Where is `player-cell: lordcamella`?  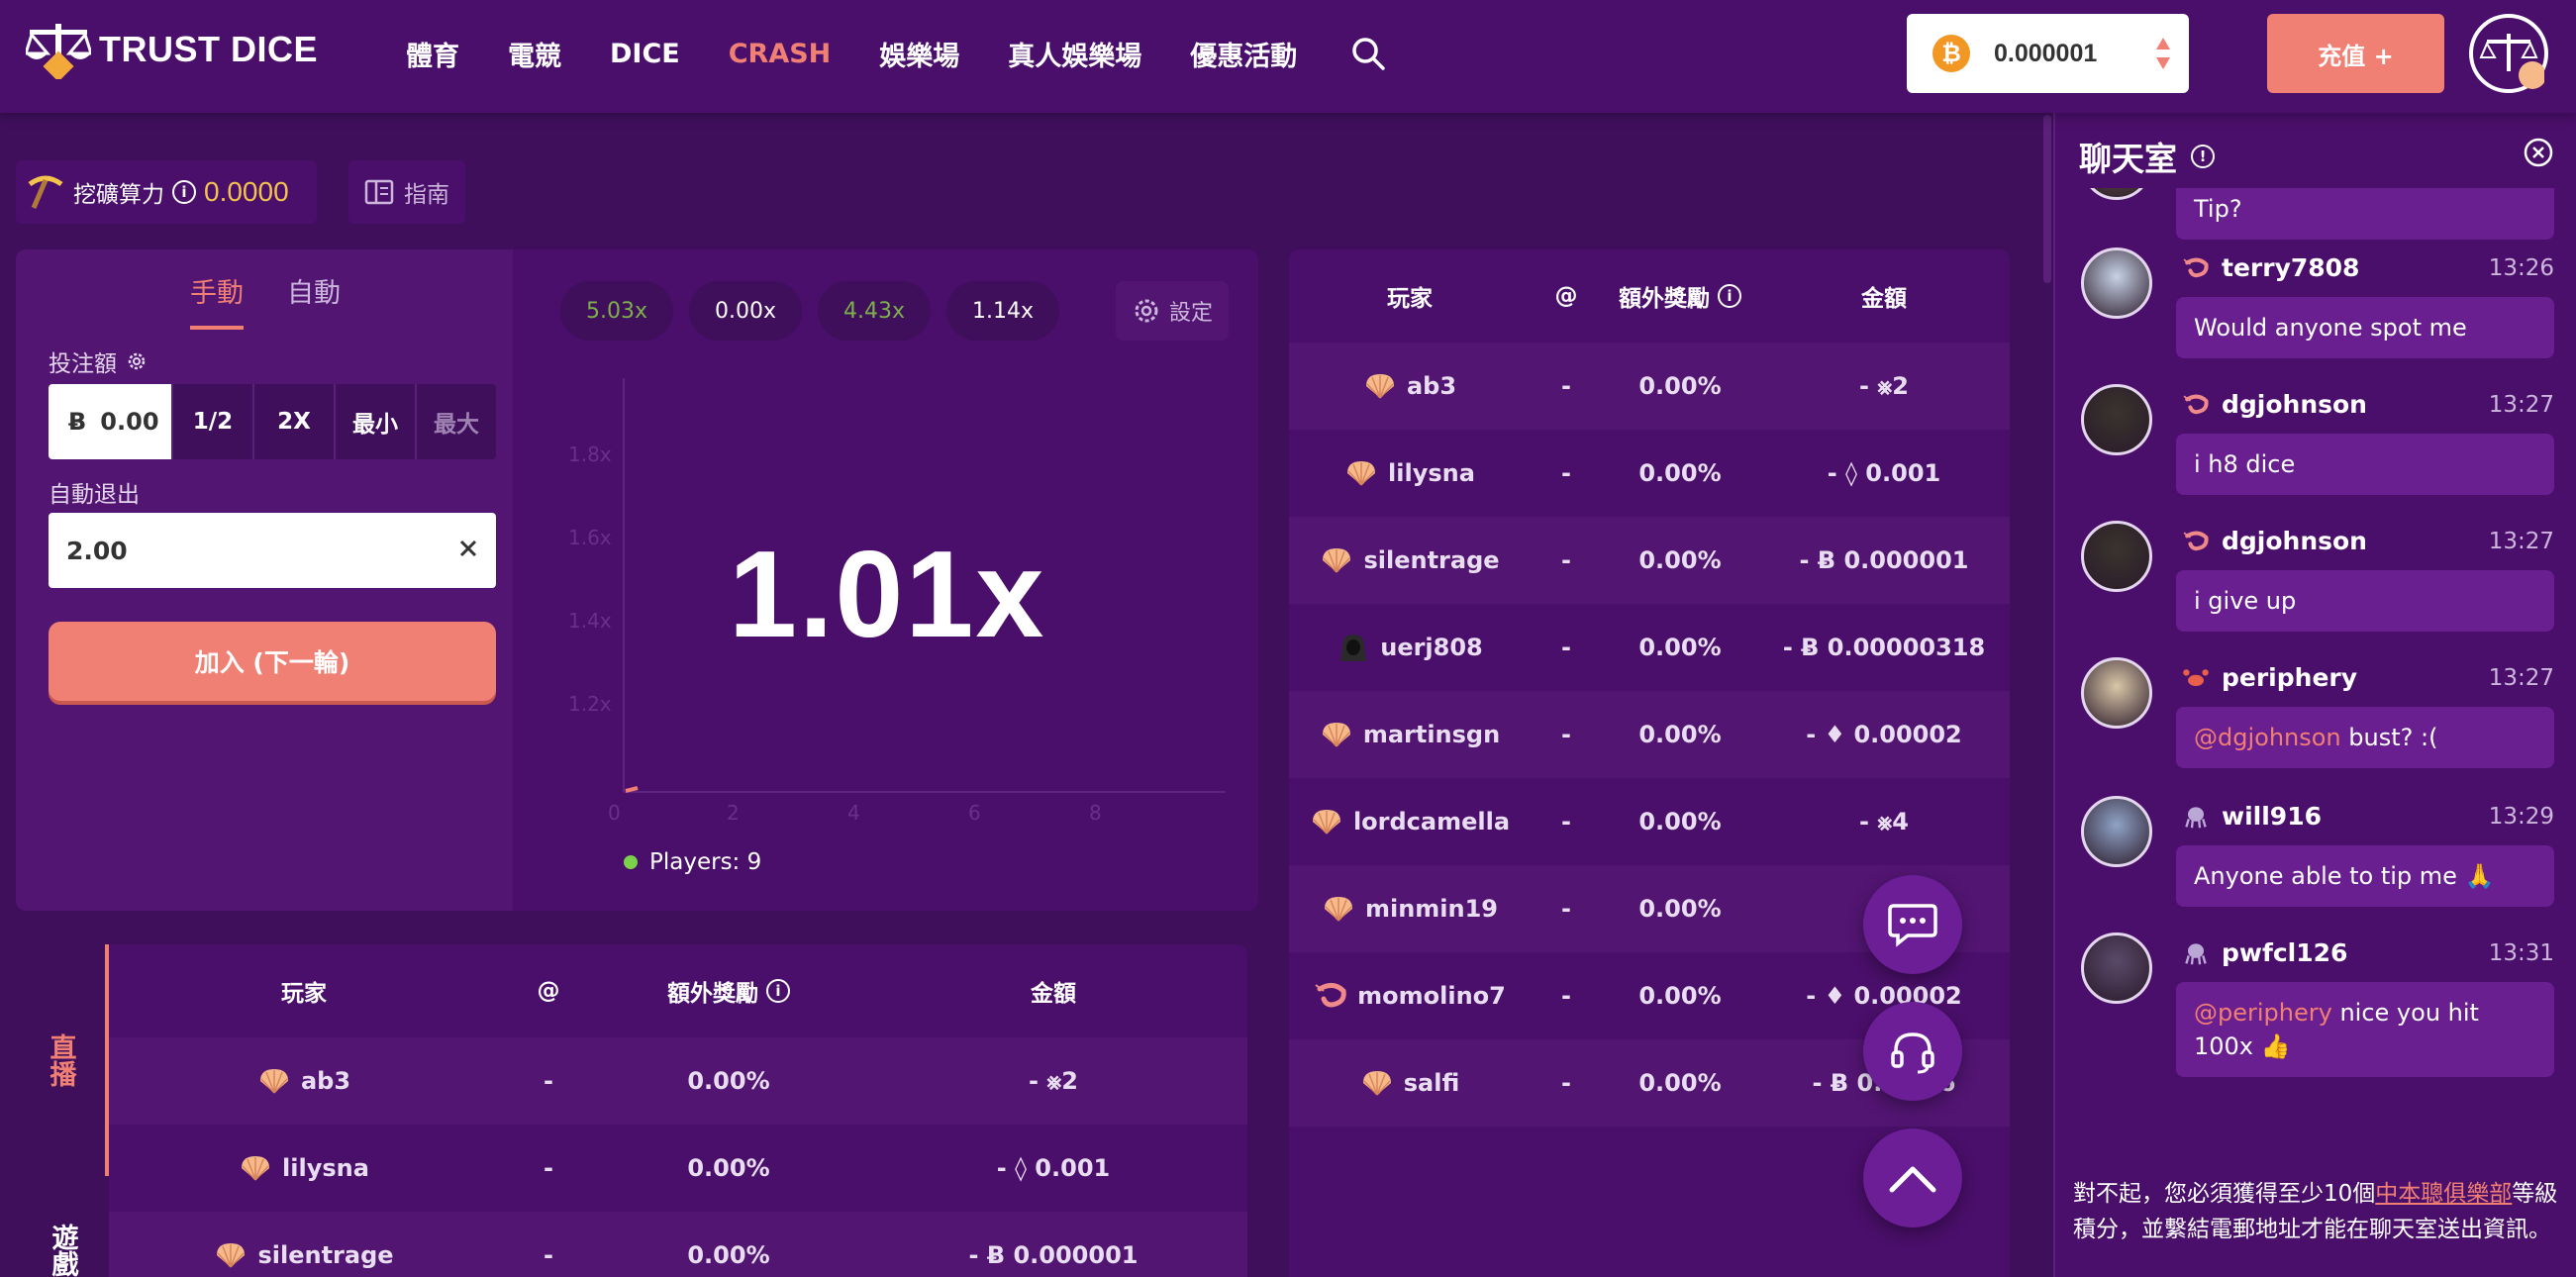
player-cell: lordcamella is located at coordinates (1410, 821).